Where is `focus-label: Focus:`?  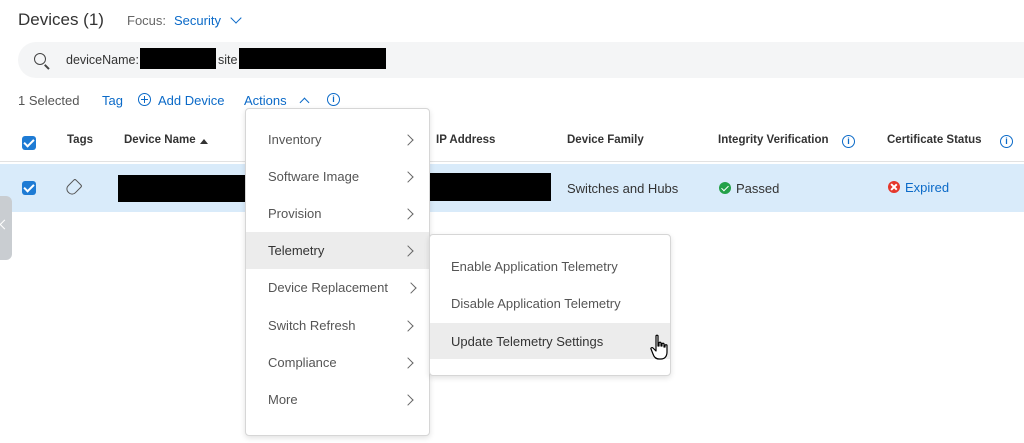 focus-label: Focus: is located at coordinates (147, 20).